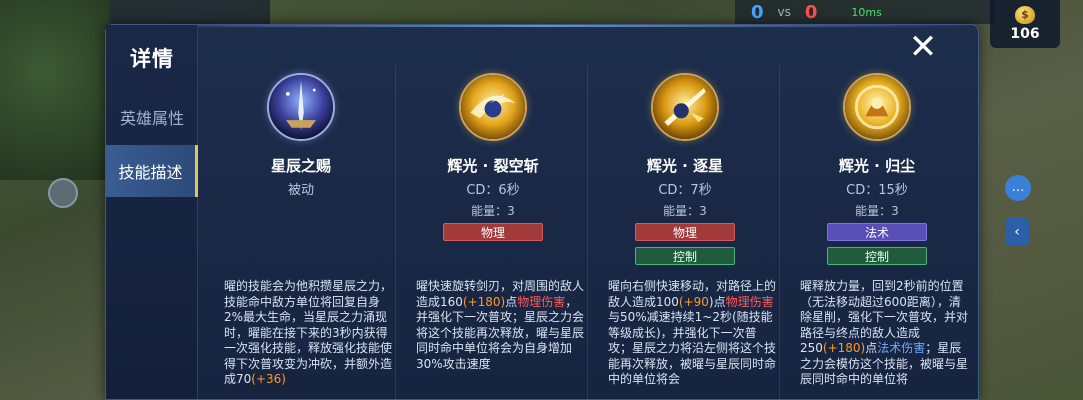  What do you see at coordinates (493, 166) in the screenshot?
I see `skill-name: 辉光 · 裂空斩` at bounding box center [493, 166].